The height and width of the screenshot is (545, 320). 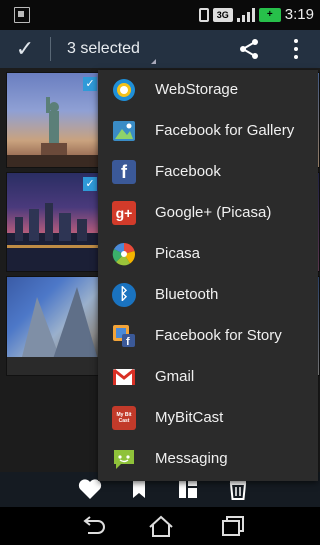 I want to click on share-icon, so click(x=249, y=49).